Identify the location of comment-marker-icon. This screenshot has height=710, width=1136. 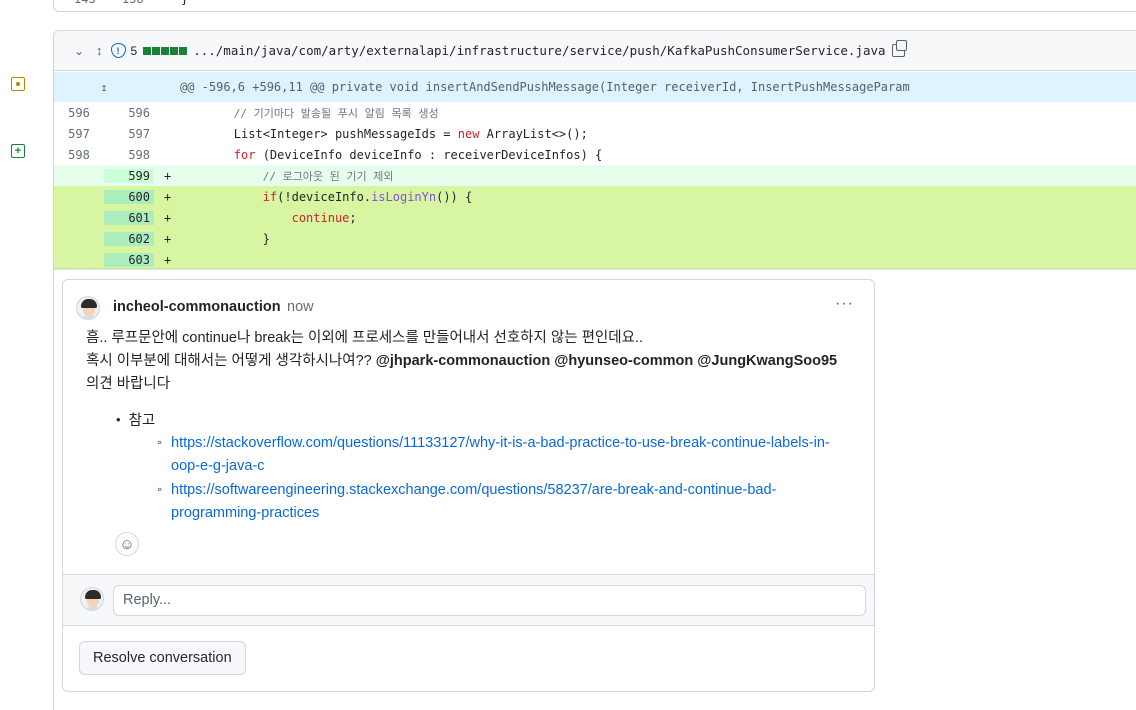
(18, 84).